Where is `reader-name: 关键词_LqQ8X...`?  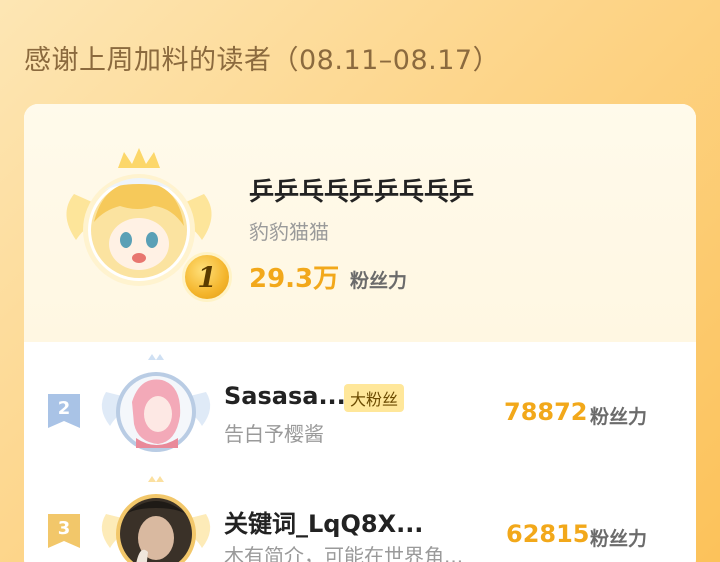
reader-name: 关键词_LqQ8X... is located at coordinates (323, 521).